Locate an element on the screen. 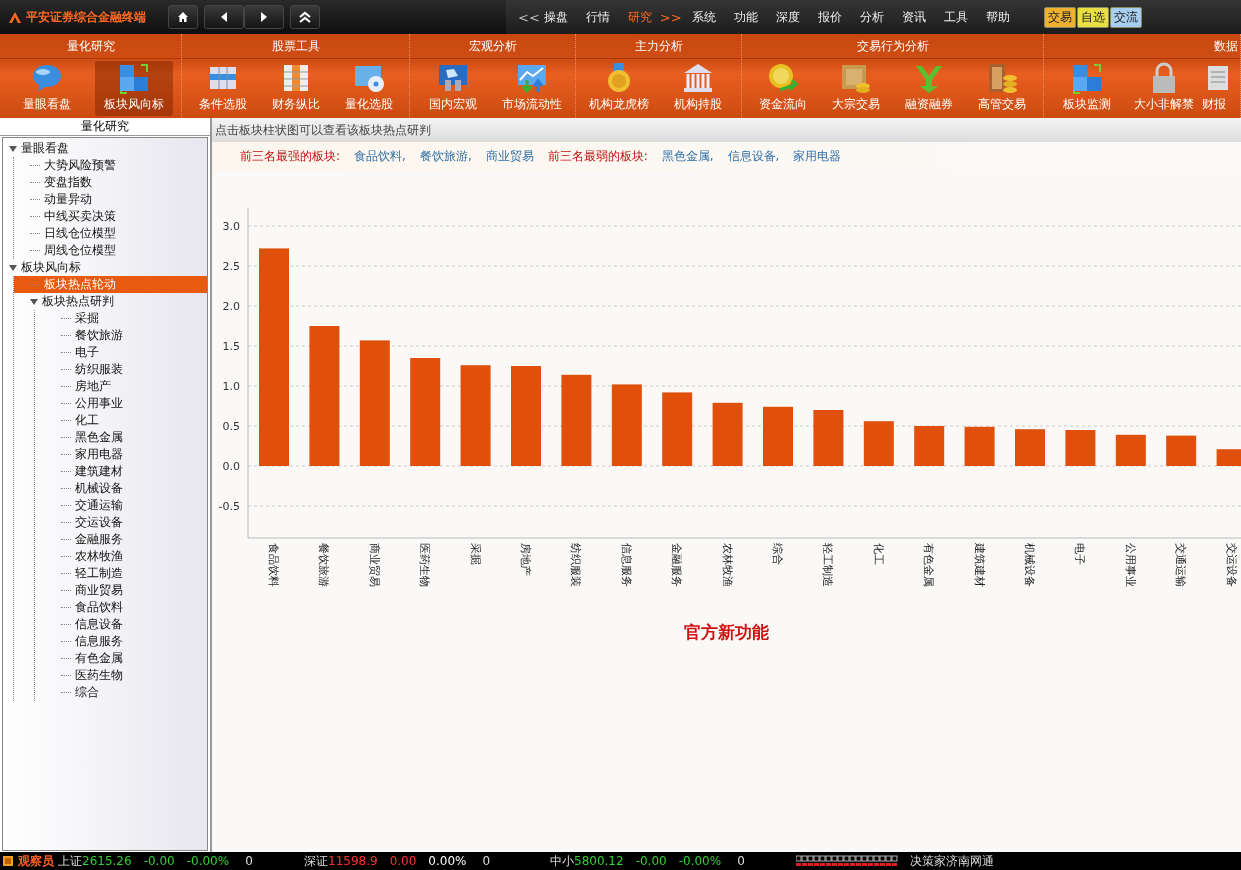 The height and width of the screenshot is (870, 1241). toolbar-button: 量化选股 is located at coordinates (368, 88).